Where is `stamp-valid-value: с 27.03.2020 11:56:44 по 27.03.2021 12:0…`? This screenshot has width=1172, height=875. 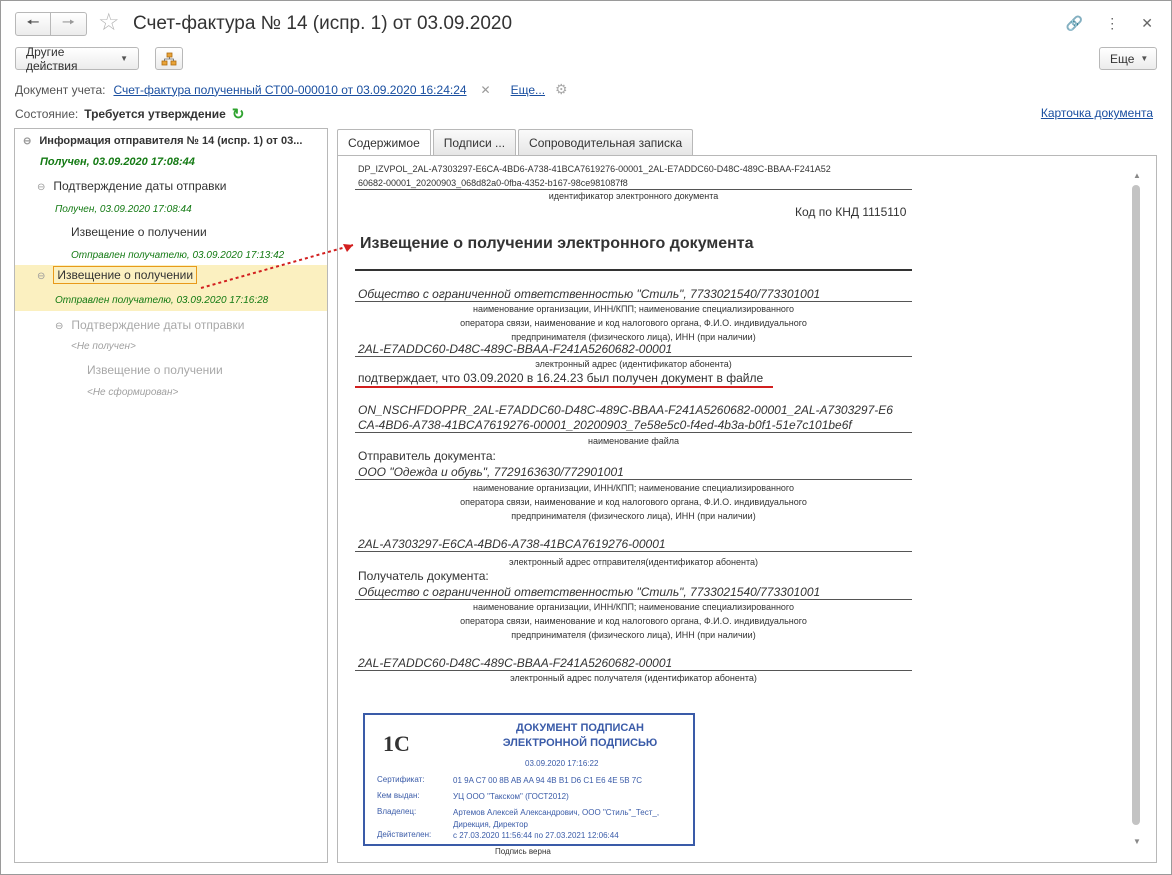
stamp-valid-value: с 27.03.2020 11:56:44 по 27.03.2021 12:0… is located at coordinates (536, 835).